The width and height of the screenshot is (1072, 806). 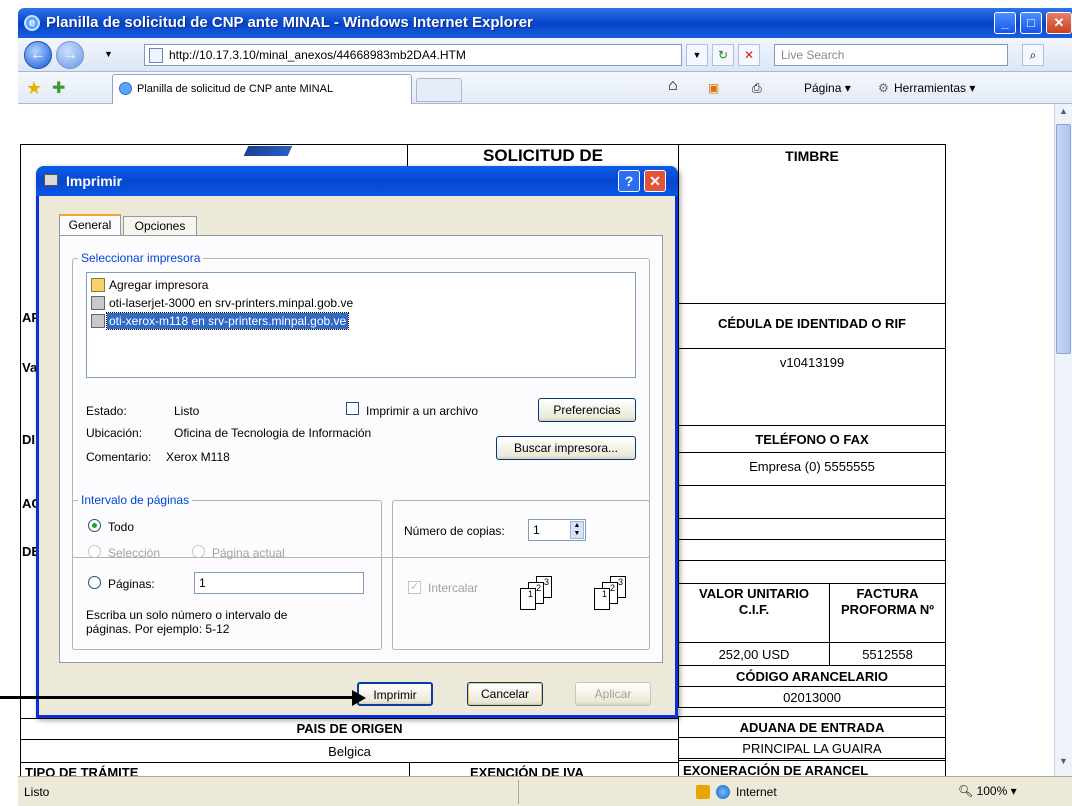 I want to click on timbre-cell: TIMBRE, so click(x=812, y=224).